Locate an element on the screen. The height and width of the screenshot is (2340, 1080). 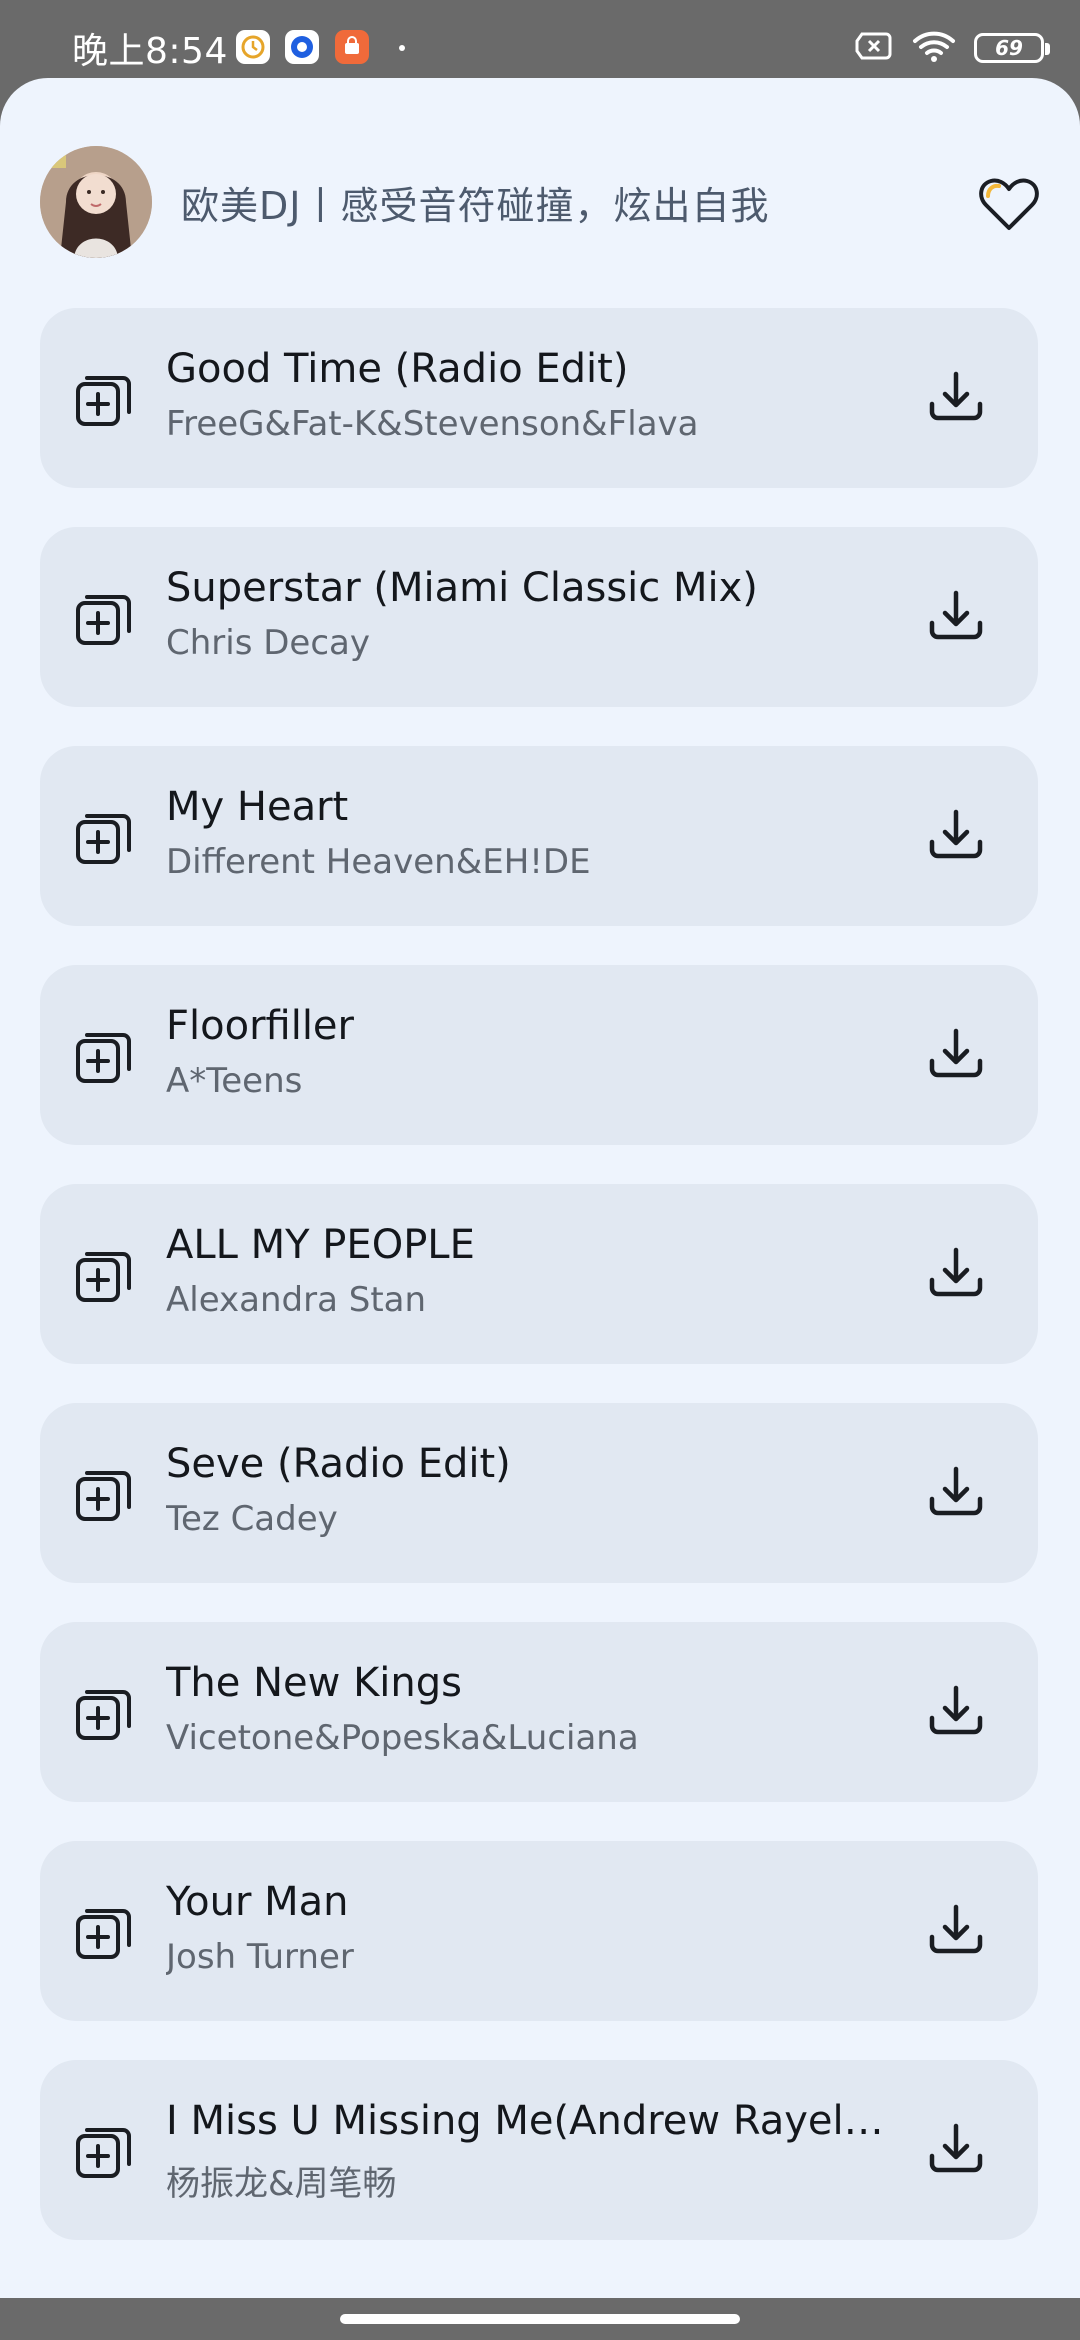
battery-icon: 69 is located at coordinates (1012, 48).